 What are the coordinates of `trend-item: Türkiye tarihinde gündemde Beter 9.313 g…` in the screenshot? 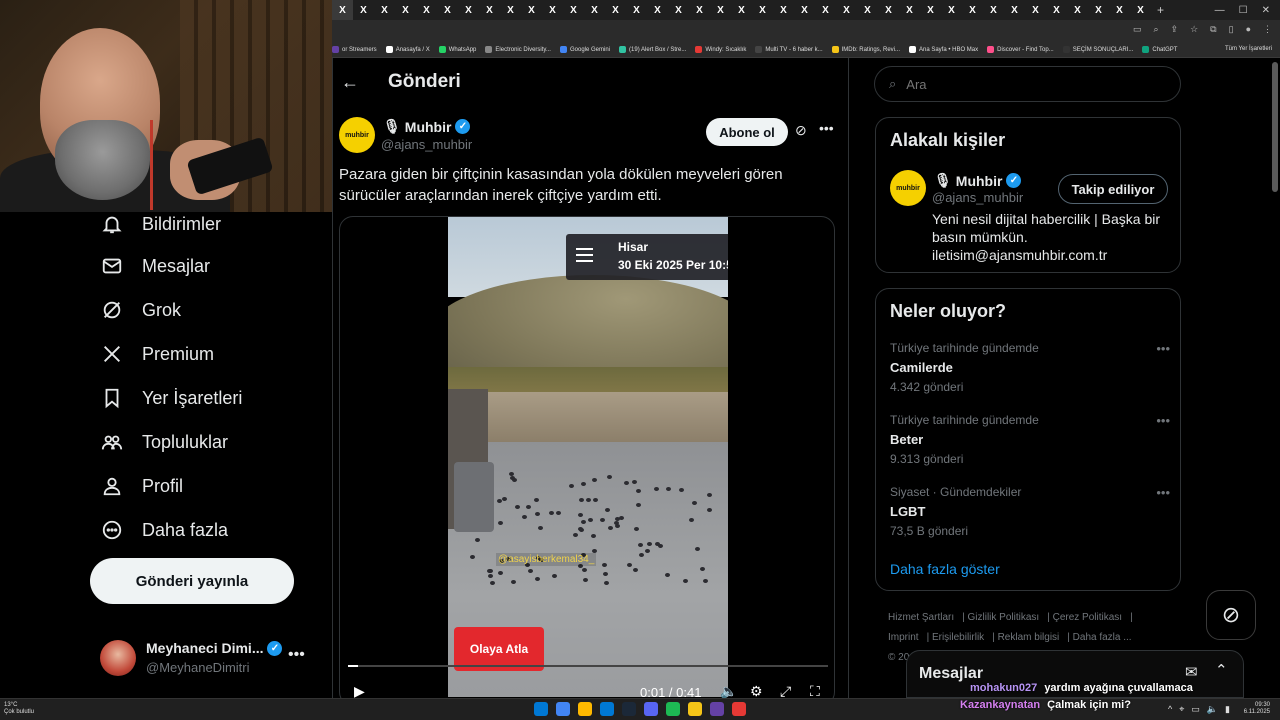 It's located at (1030, 439).